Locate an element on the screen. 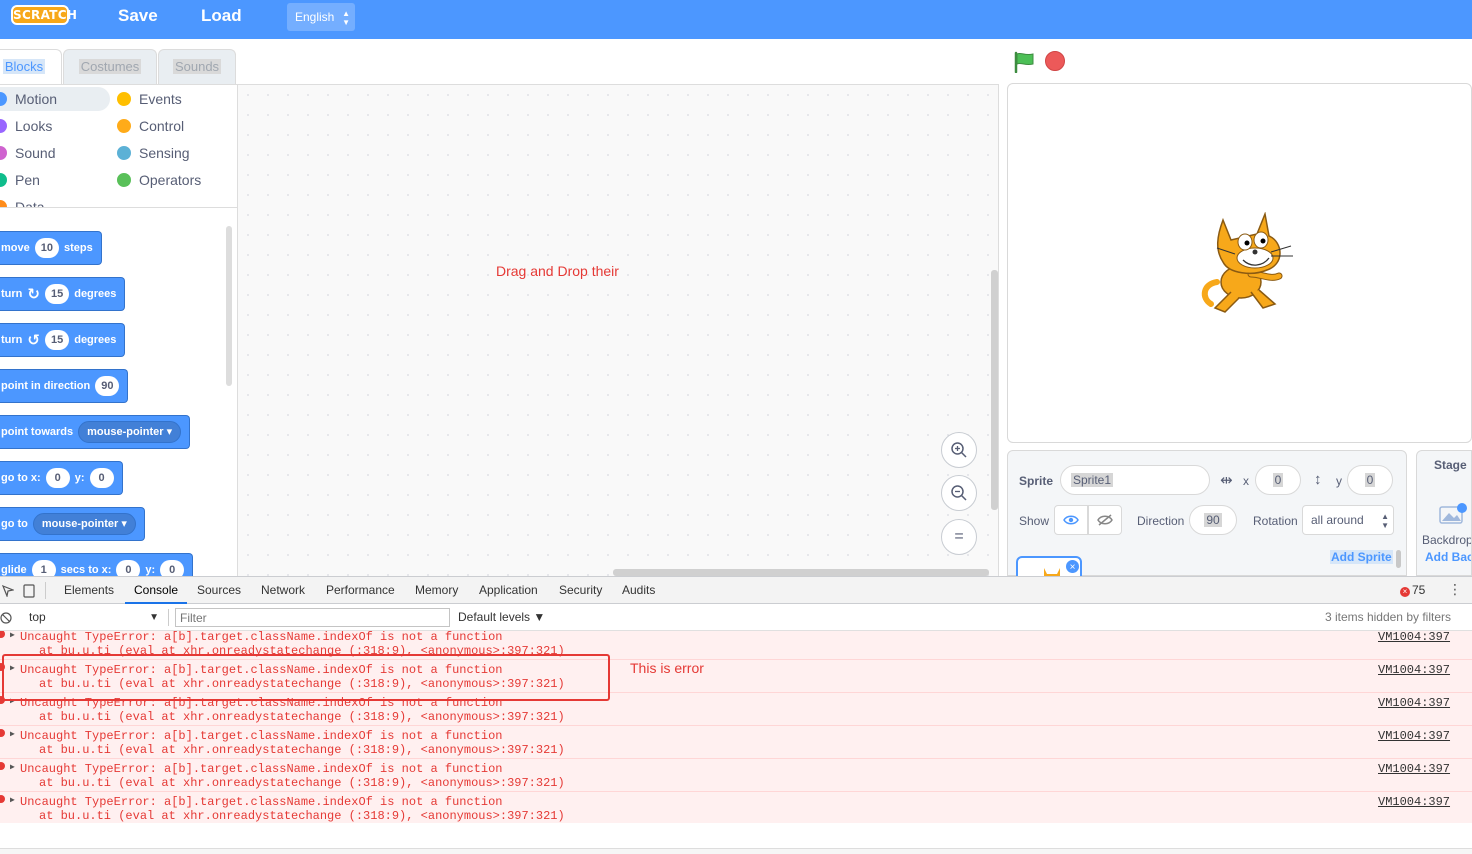 The width and height of the screenshot is (1472, 854). category-pen: Pen is located at coordinates (55, 180).